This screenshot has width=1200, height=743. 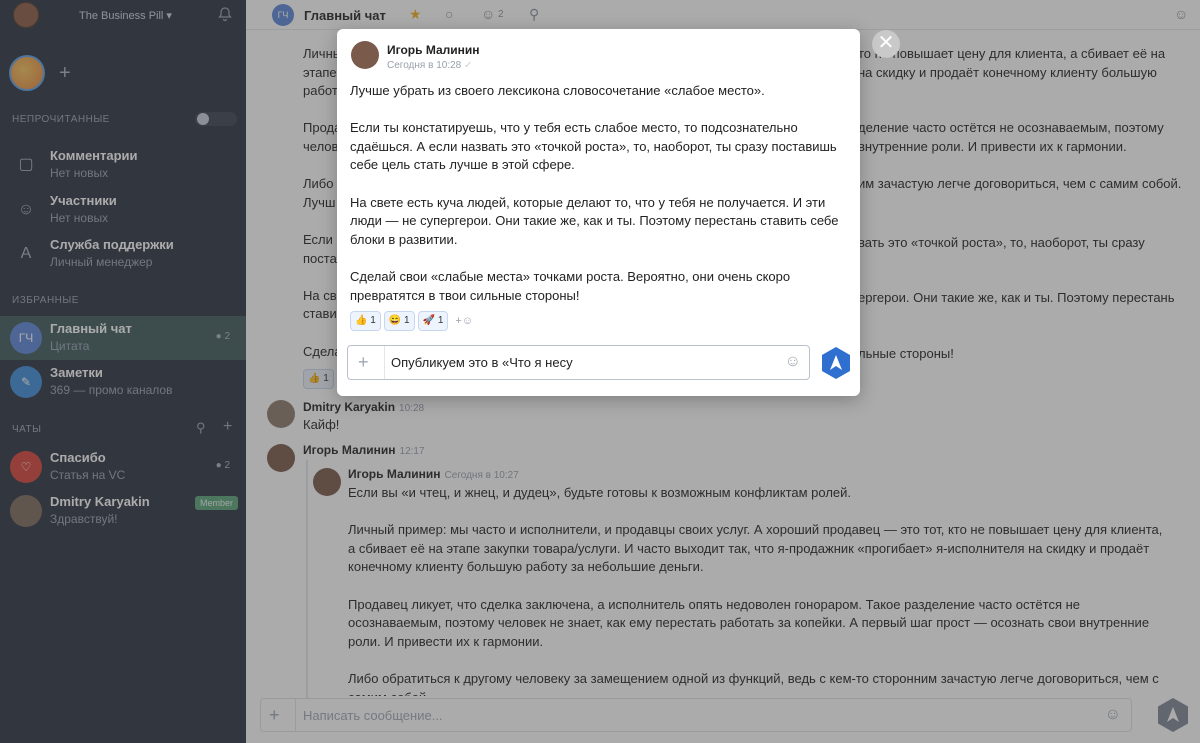 What do you see at coordinates (836, 363) in the screenshot?
I see `send-icon` at bounding box center [836, 363].